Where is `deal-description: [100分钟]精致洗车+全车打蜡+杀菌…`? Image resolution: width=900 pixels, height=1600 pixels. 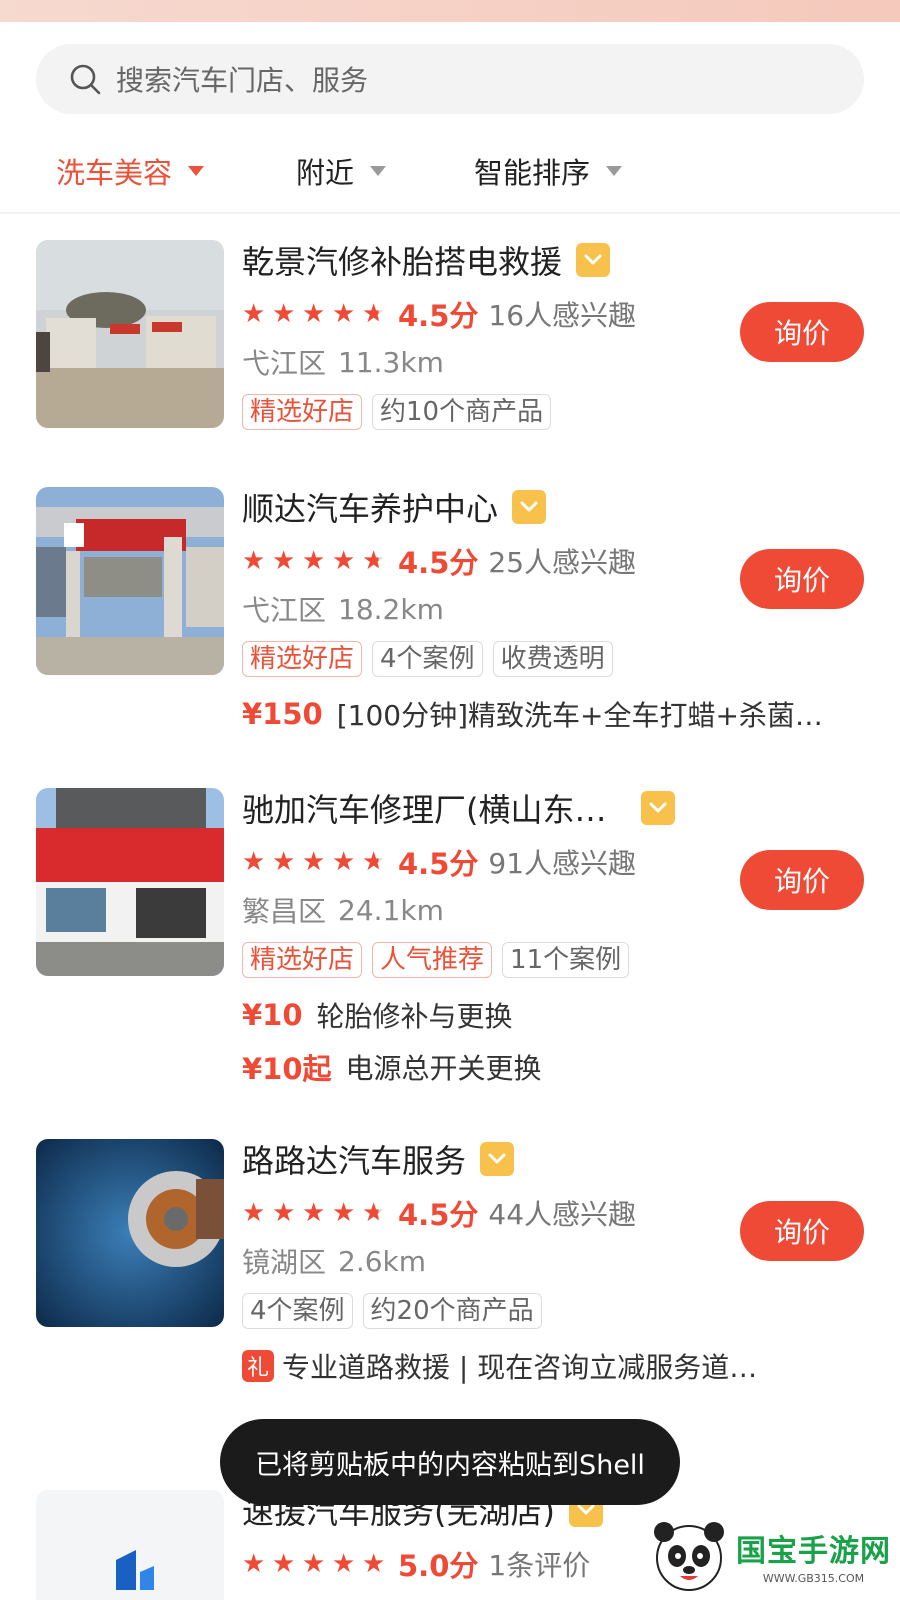 deal-description: [100分钟]精致洗车+全车打蜡+杀菌… is located at coordinates (579, 715).